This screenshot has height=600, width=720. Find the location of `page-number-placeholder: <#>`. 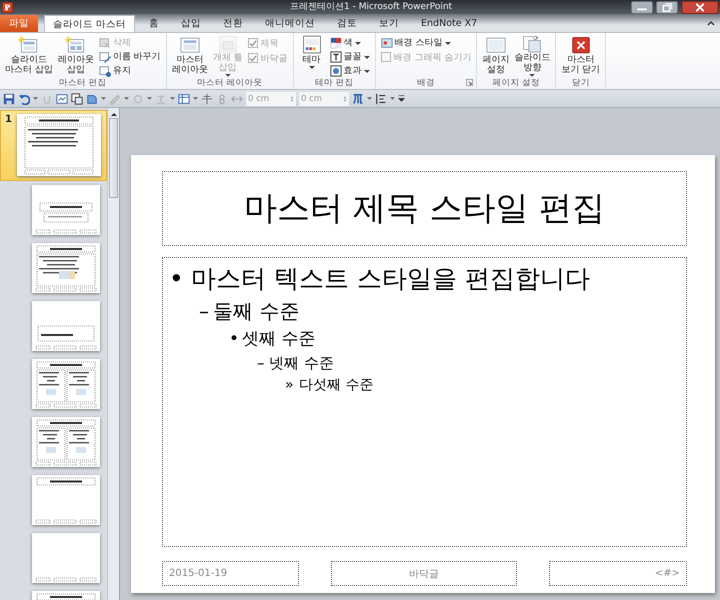

page-number-placeholder: <#> is located at coordinates (618, 573).